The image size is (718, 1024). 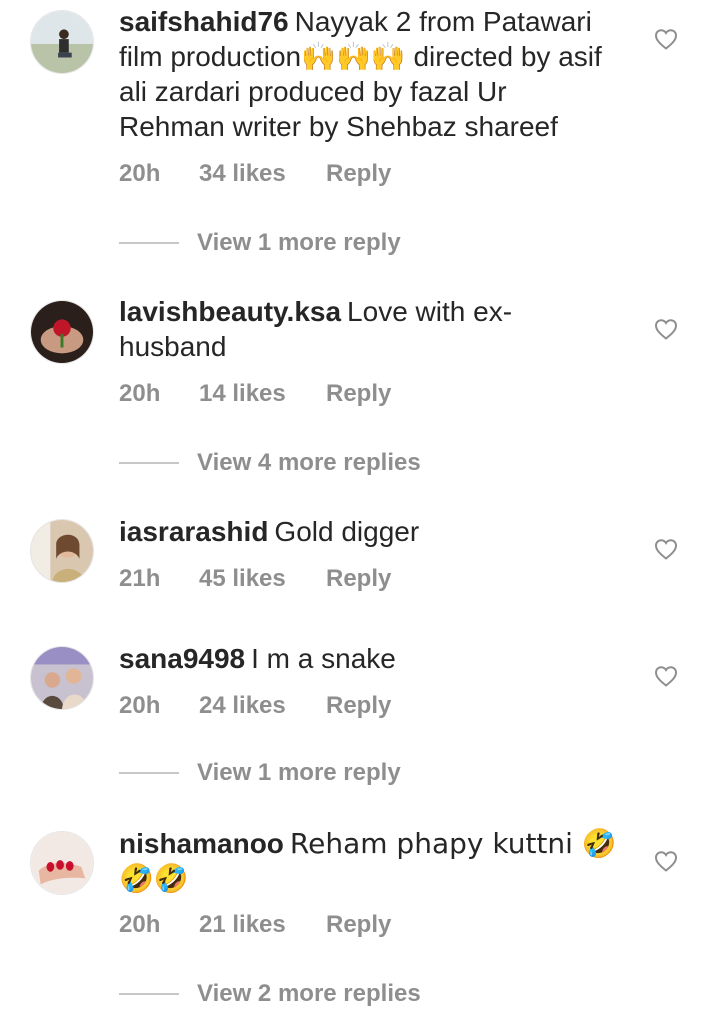 I want to click on comment-meta: 20h 24 likes Reply, so click(x=255, y=706).